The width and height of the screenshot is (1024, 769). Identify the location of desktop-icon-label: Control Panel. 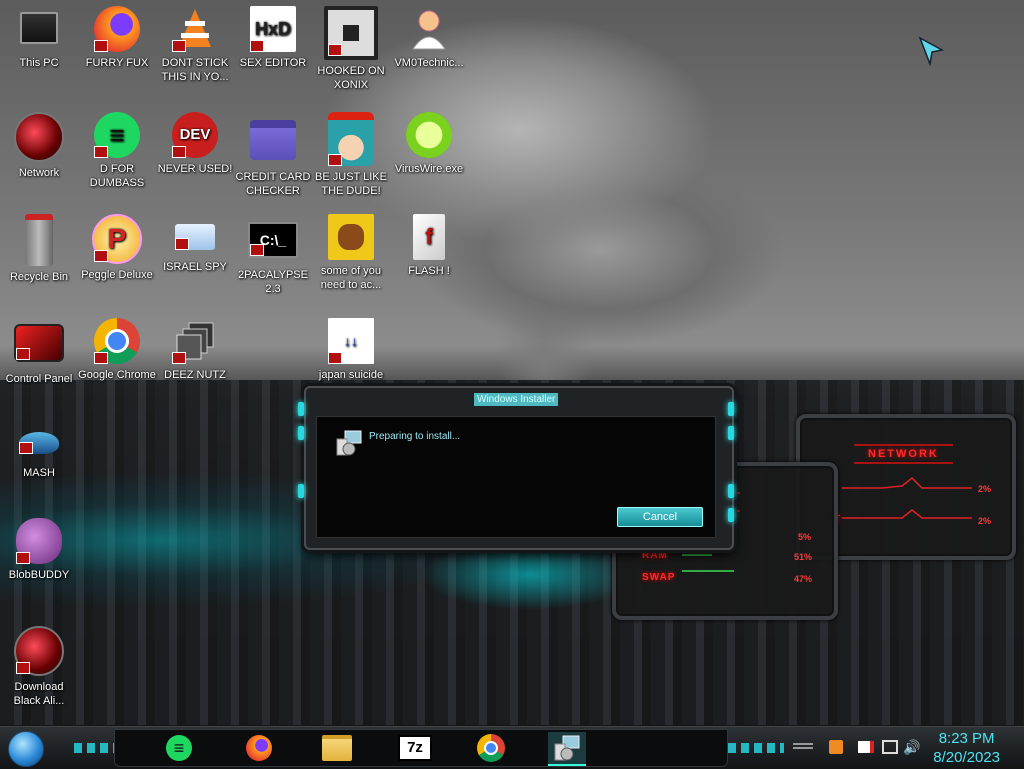
(39, 379).